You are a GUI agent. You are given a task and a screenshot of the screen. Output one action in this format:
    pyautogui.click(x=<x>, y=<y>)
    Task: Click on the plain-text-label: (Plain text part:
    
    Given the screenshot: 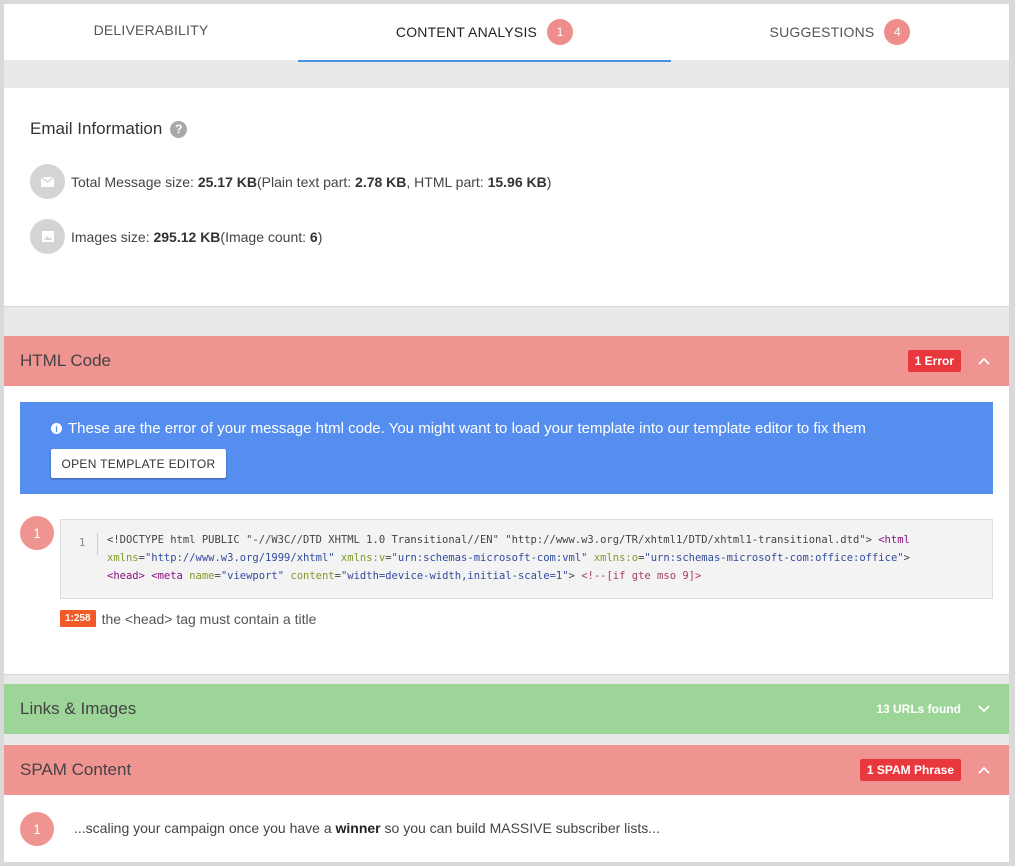 What is the action you would take?
    pyautogui.click(x=304, y=181)
    